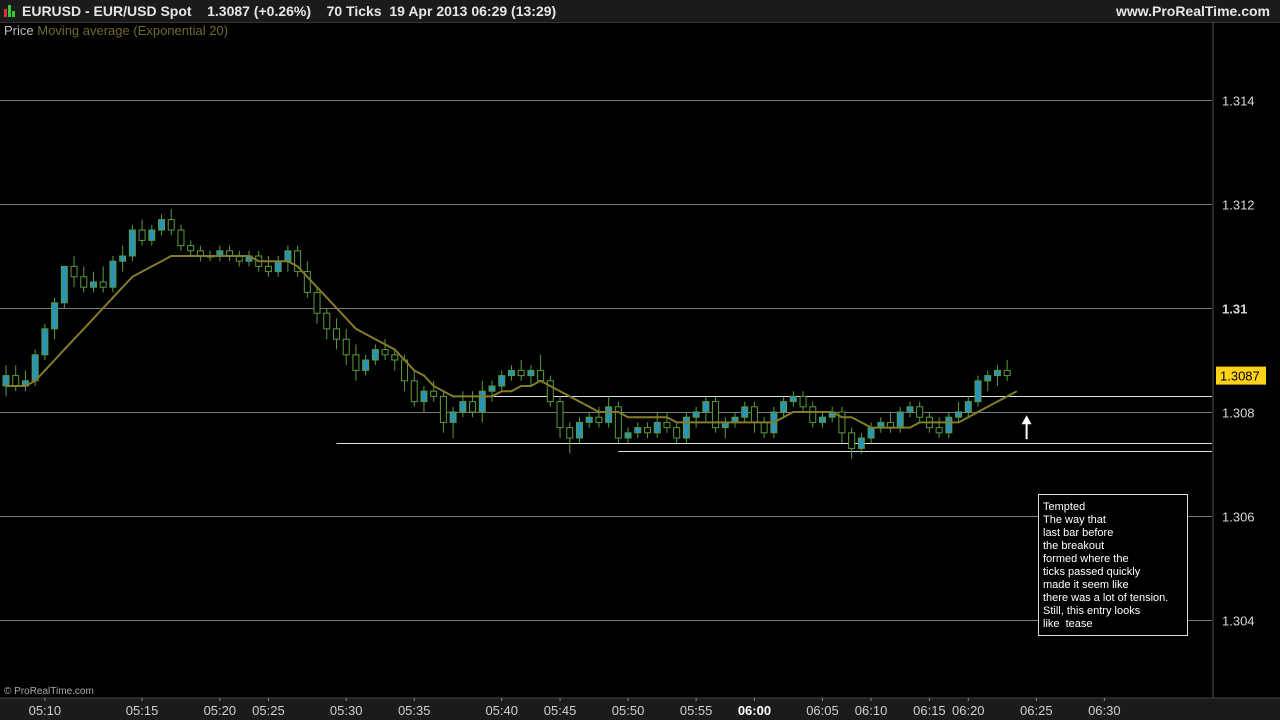 The height and width of the screenshot is (720, 1280). What do you see at coordinates (1026, 420) in the screenshot?
I see `entry-arrow-icon` at bounding box center [1026, 420].